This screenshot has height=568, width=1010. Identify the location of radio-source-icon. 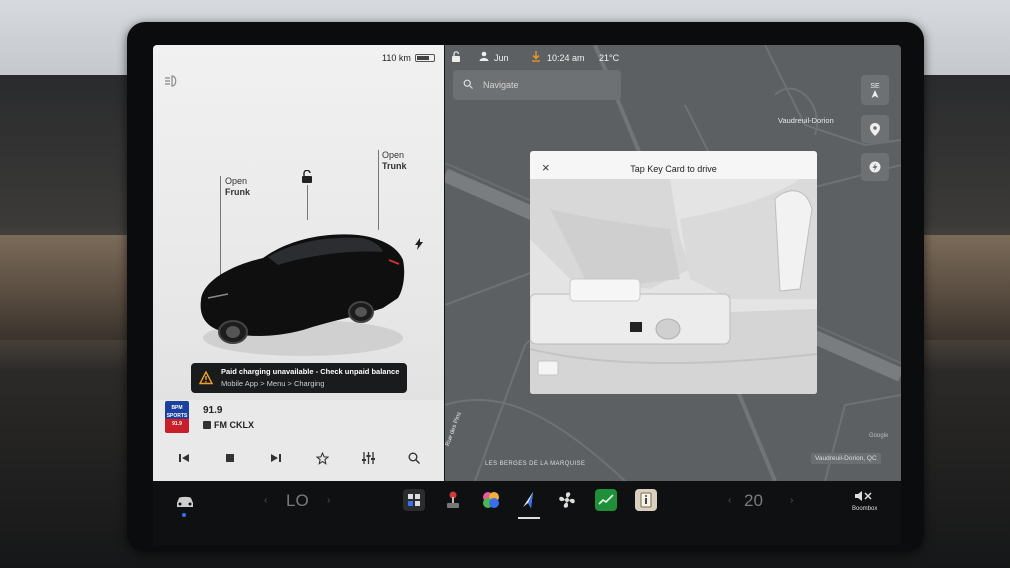
(207, 425).